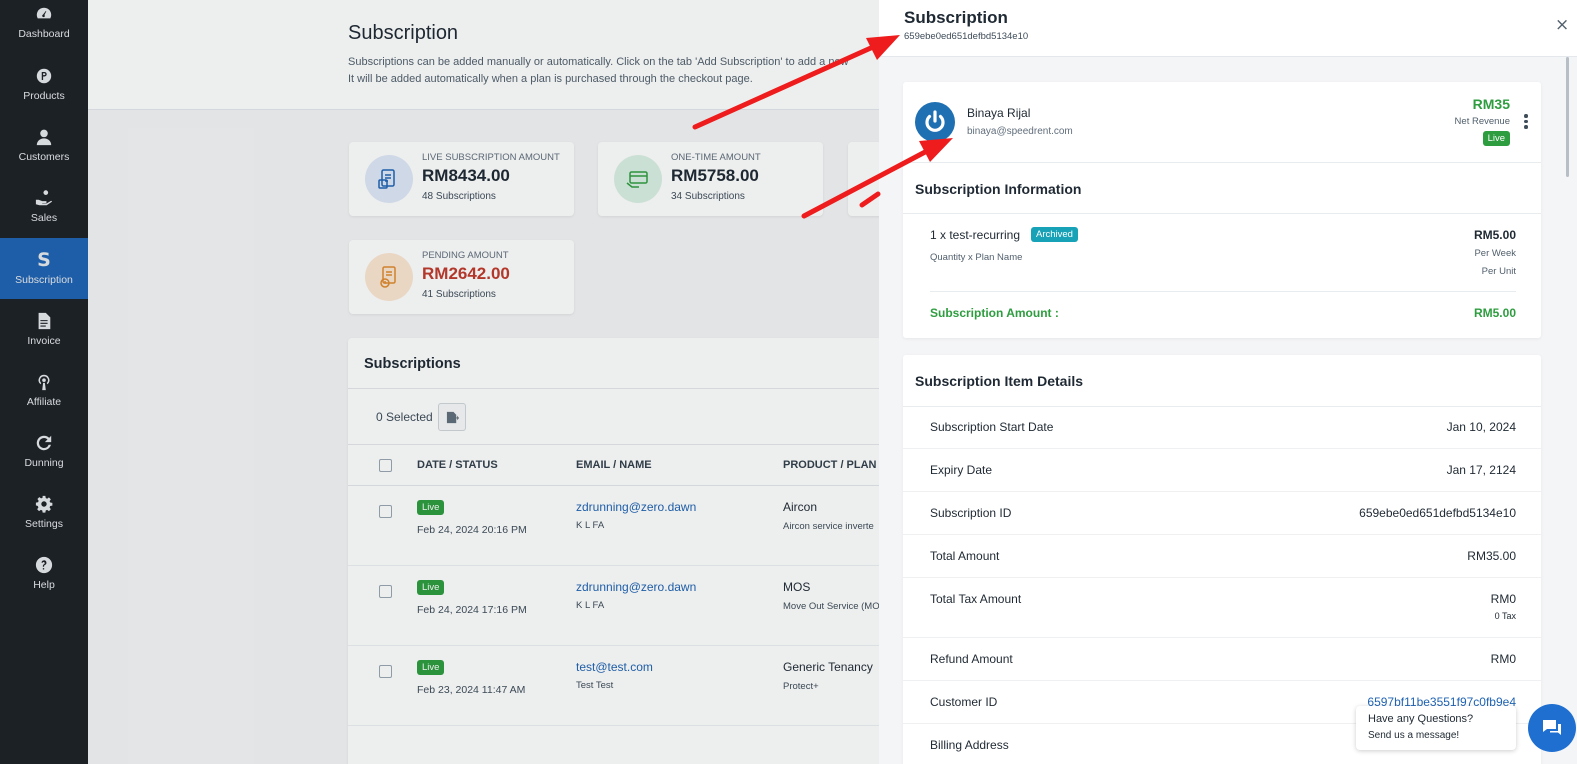  What do you see at coordinates (1567, 117) in the screenshot?
I see `scrollbar` at bounding box center [1567, 117].